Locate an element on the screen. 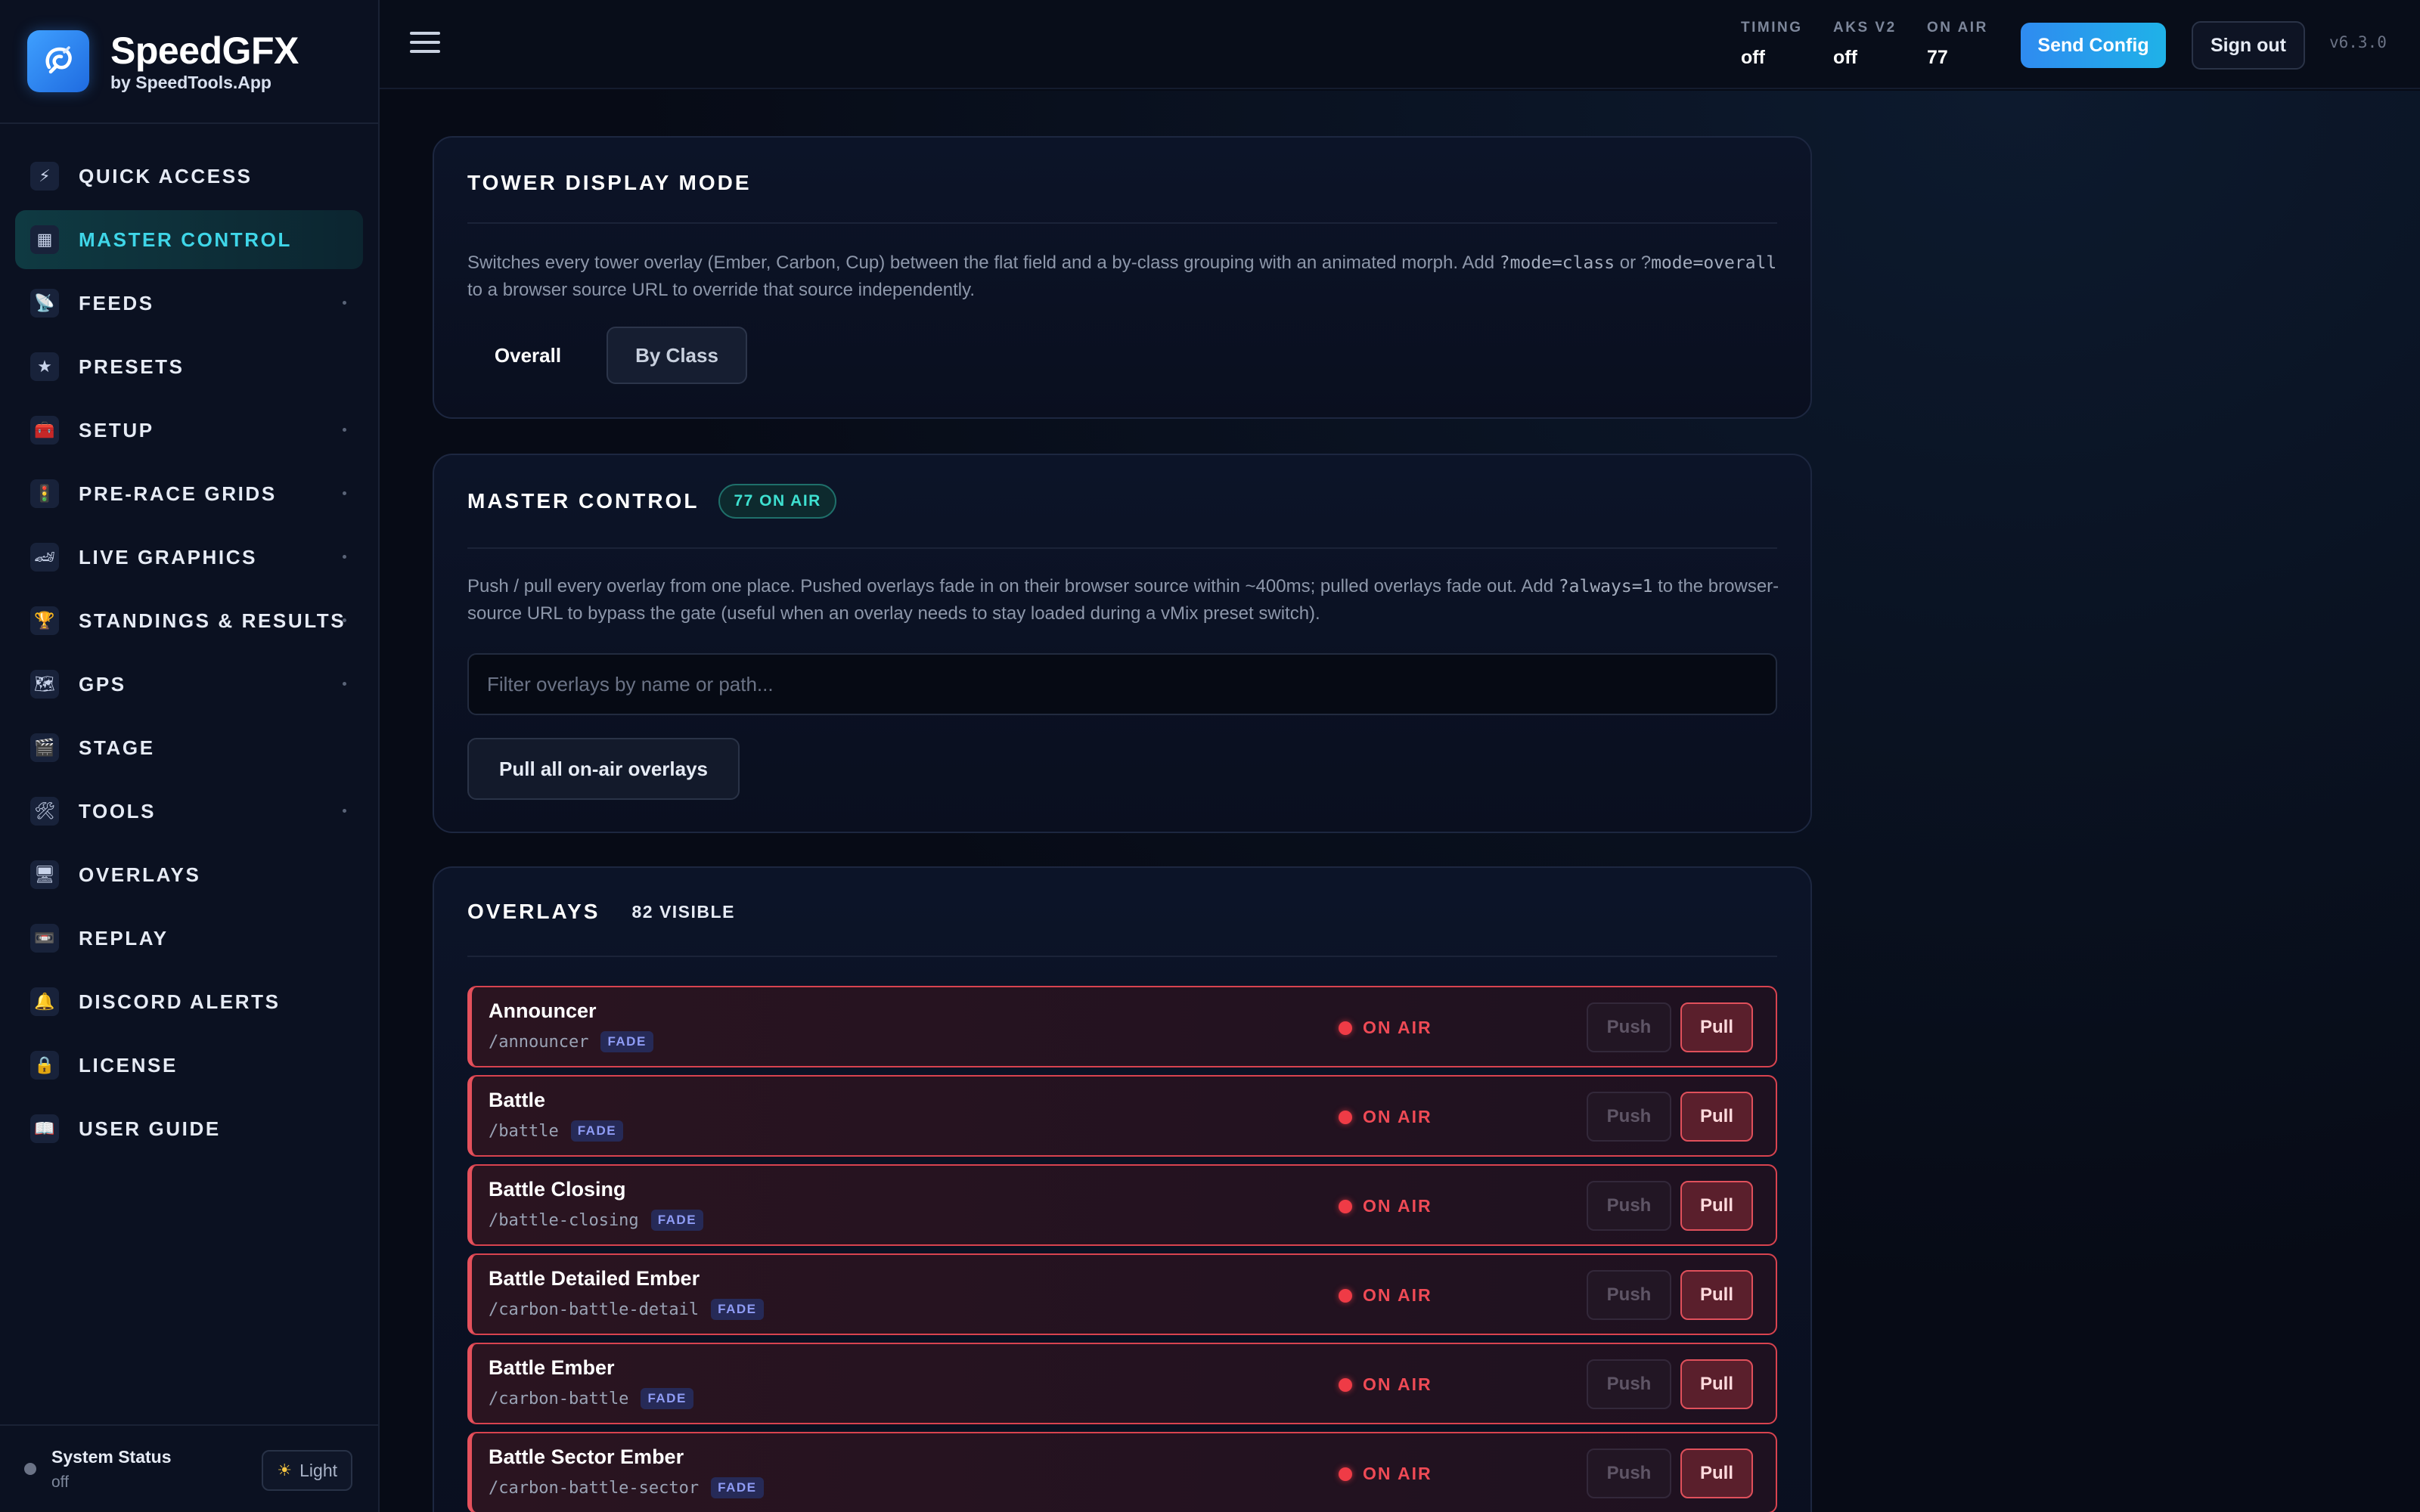  sidebar-item-overlays: 🖥 OVERLAYS is located at coordinates (189, 874).